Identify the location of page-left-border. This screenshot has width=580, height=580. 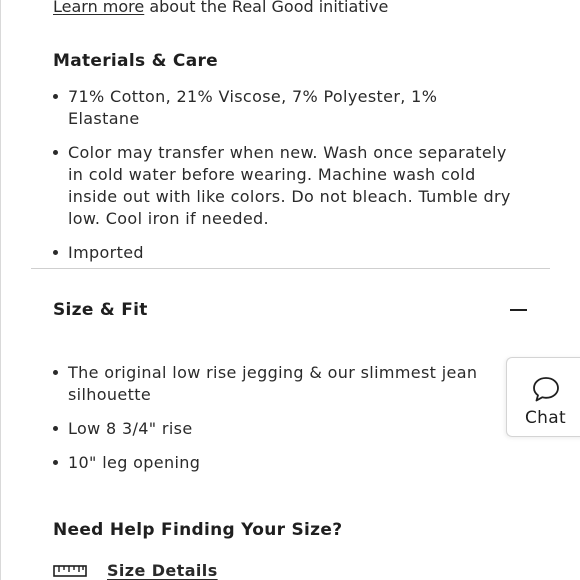
(0, 290).